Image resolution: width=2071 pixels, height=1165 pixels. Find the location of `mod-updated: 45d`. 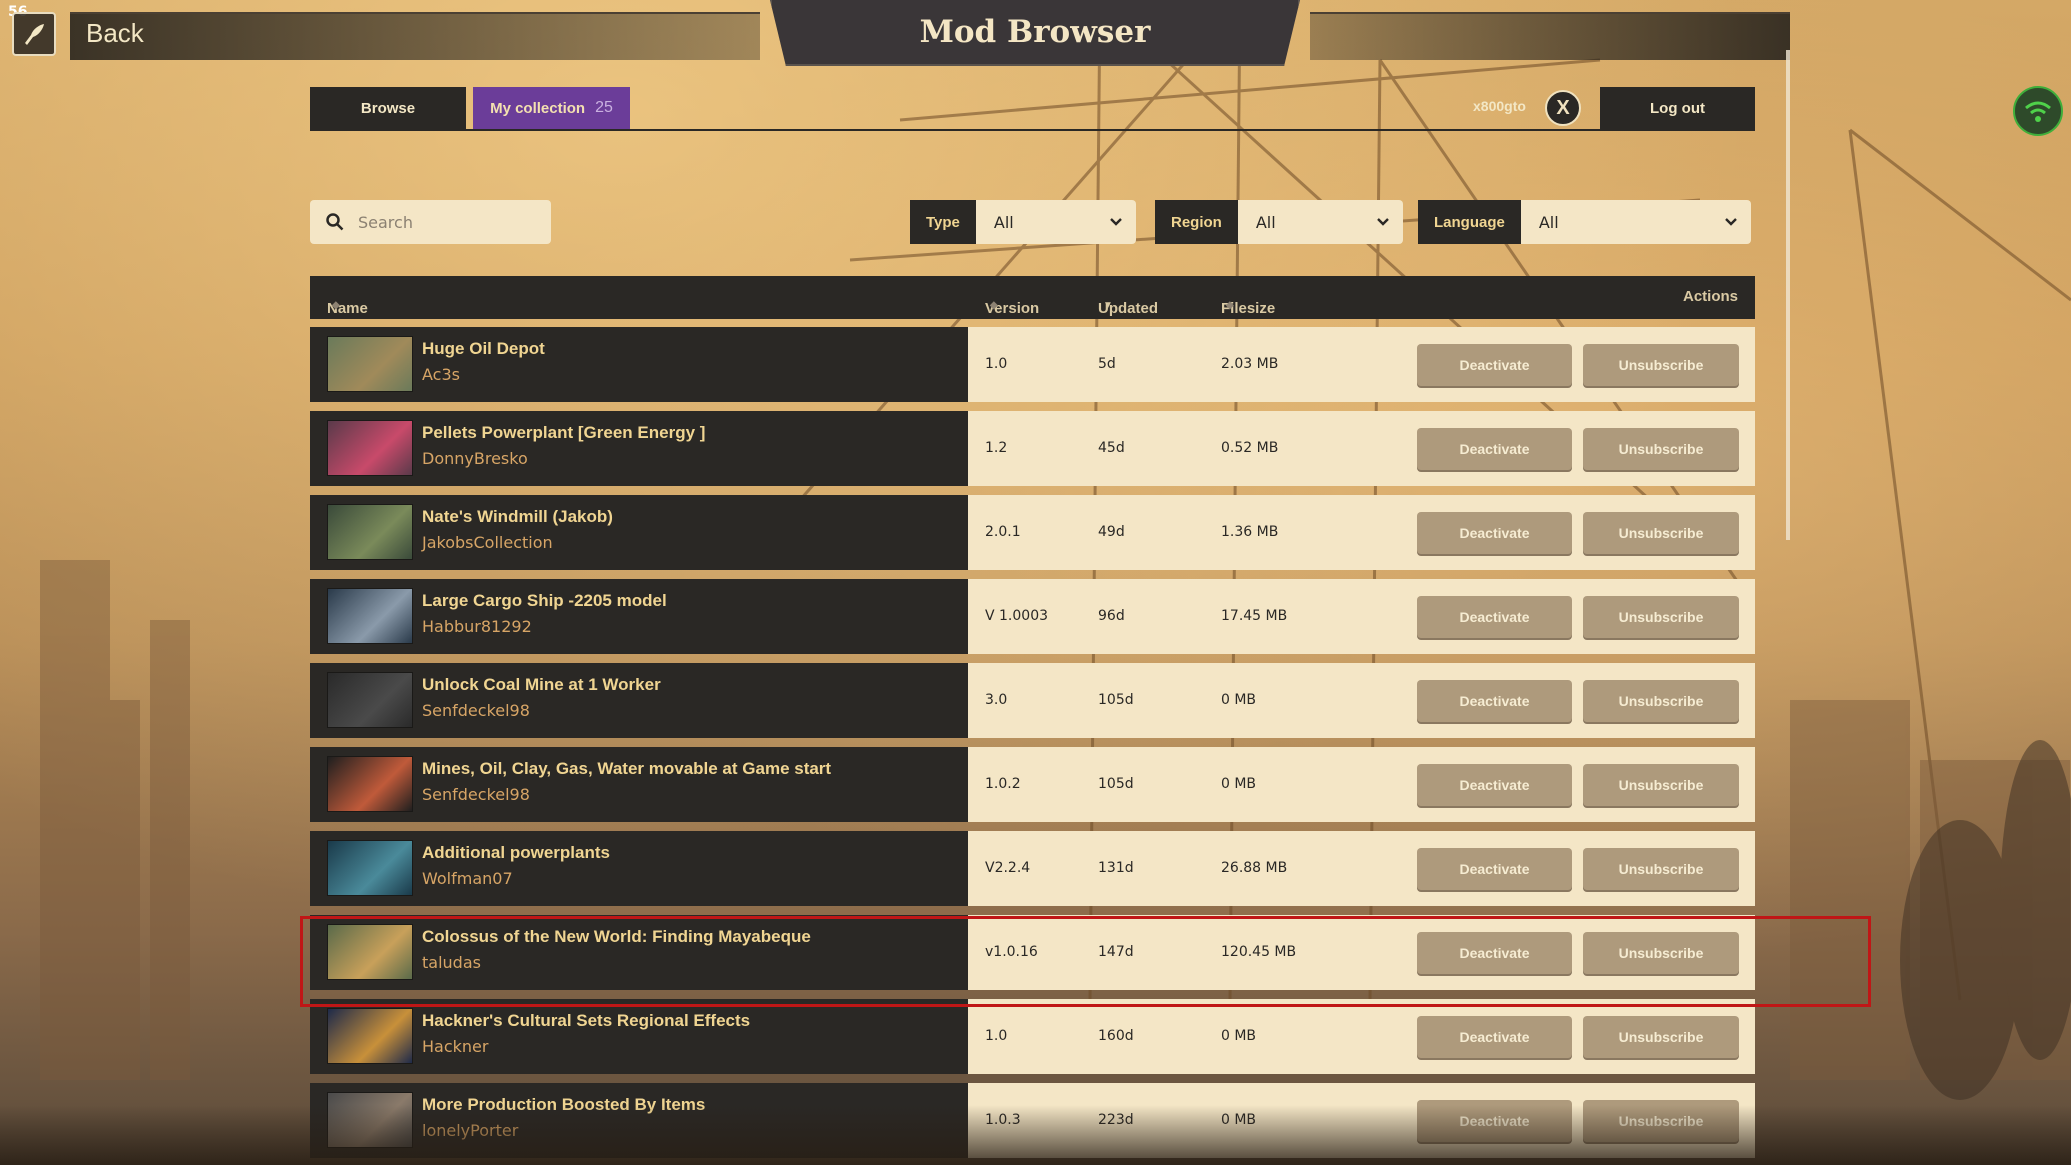

mod-updated: 45d is located at coordinates (1111, 448).